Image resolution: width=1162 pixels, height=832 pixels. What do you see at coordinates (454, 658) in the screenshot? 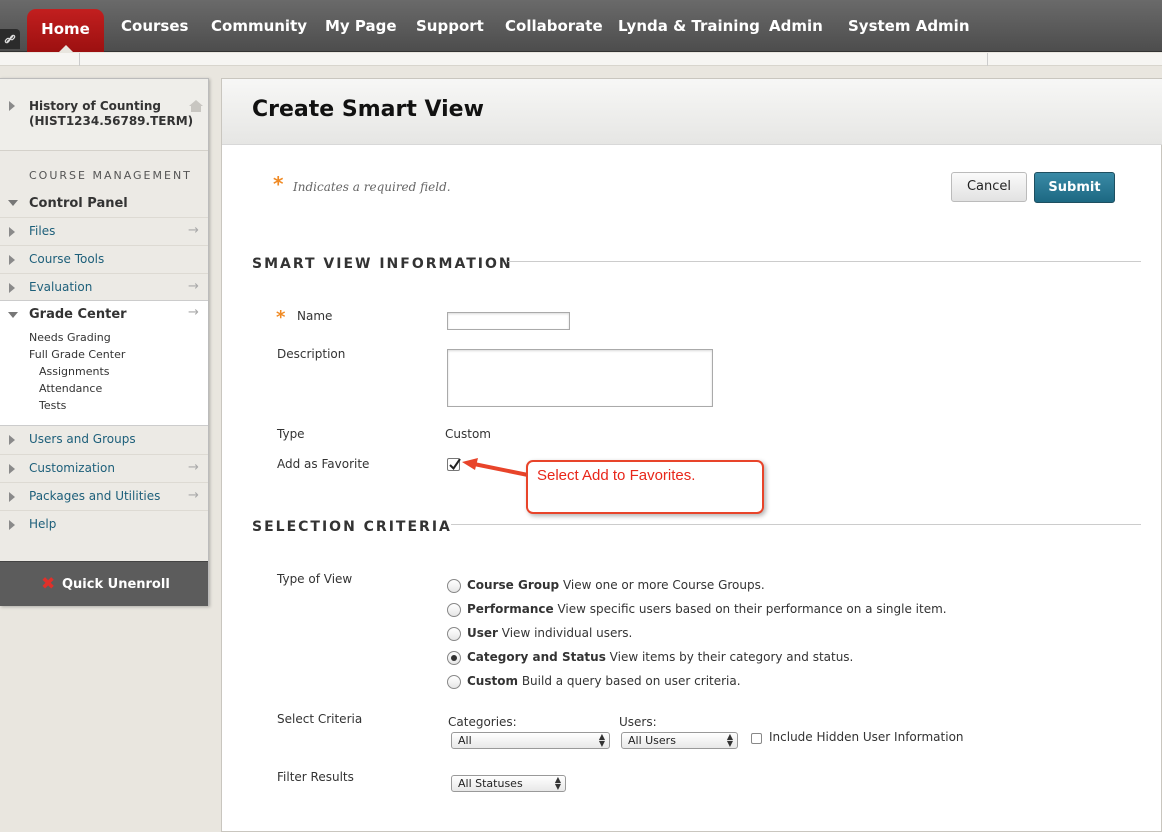
I see `radio-category-and-status` at bounding box center [454, 658].